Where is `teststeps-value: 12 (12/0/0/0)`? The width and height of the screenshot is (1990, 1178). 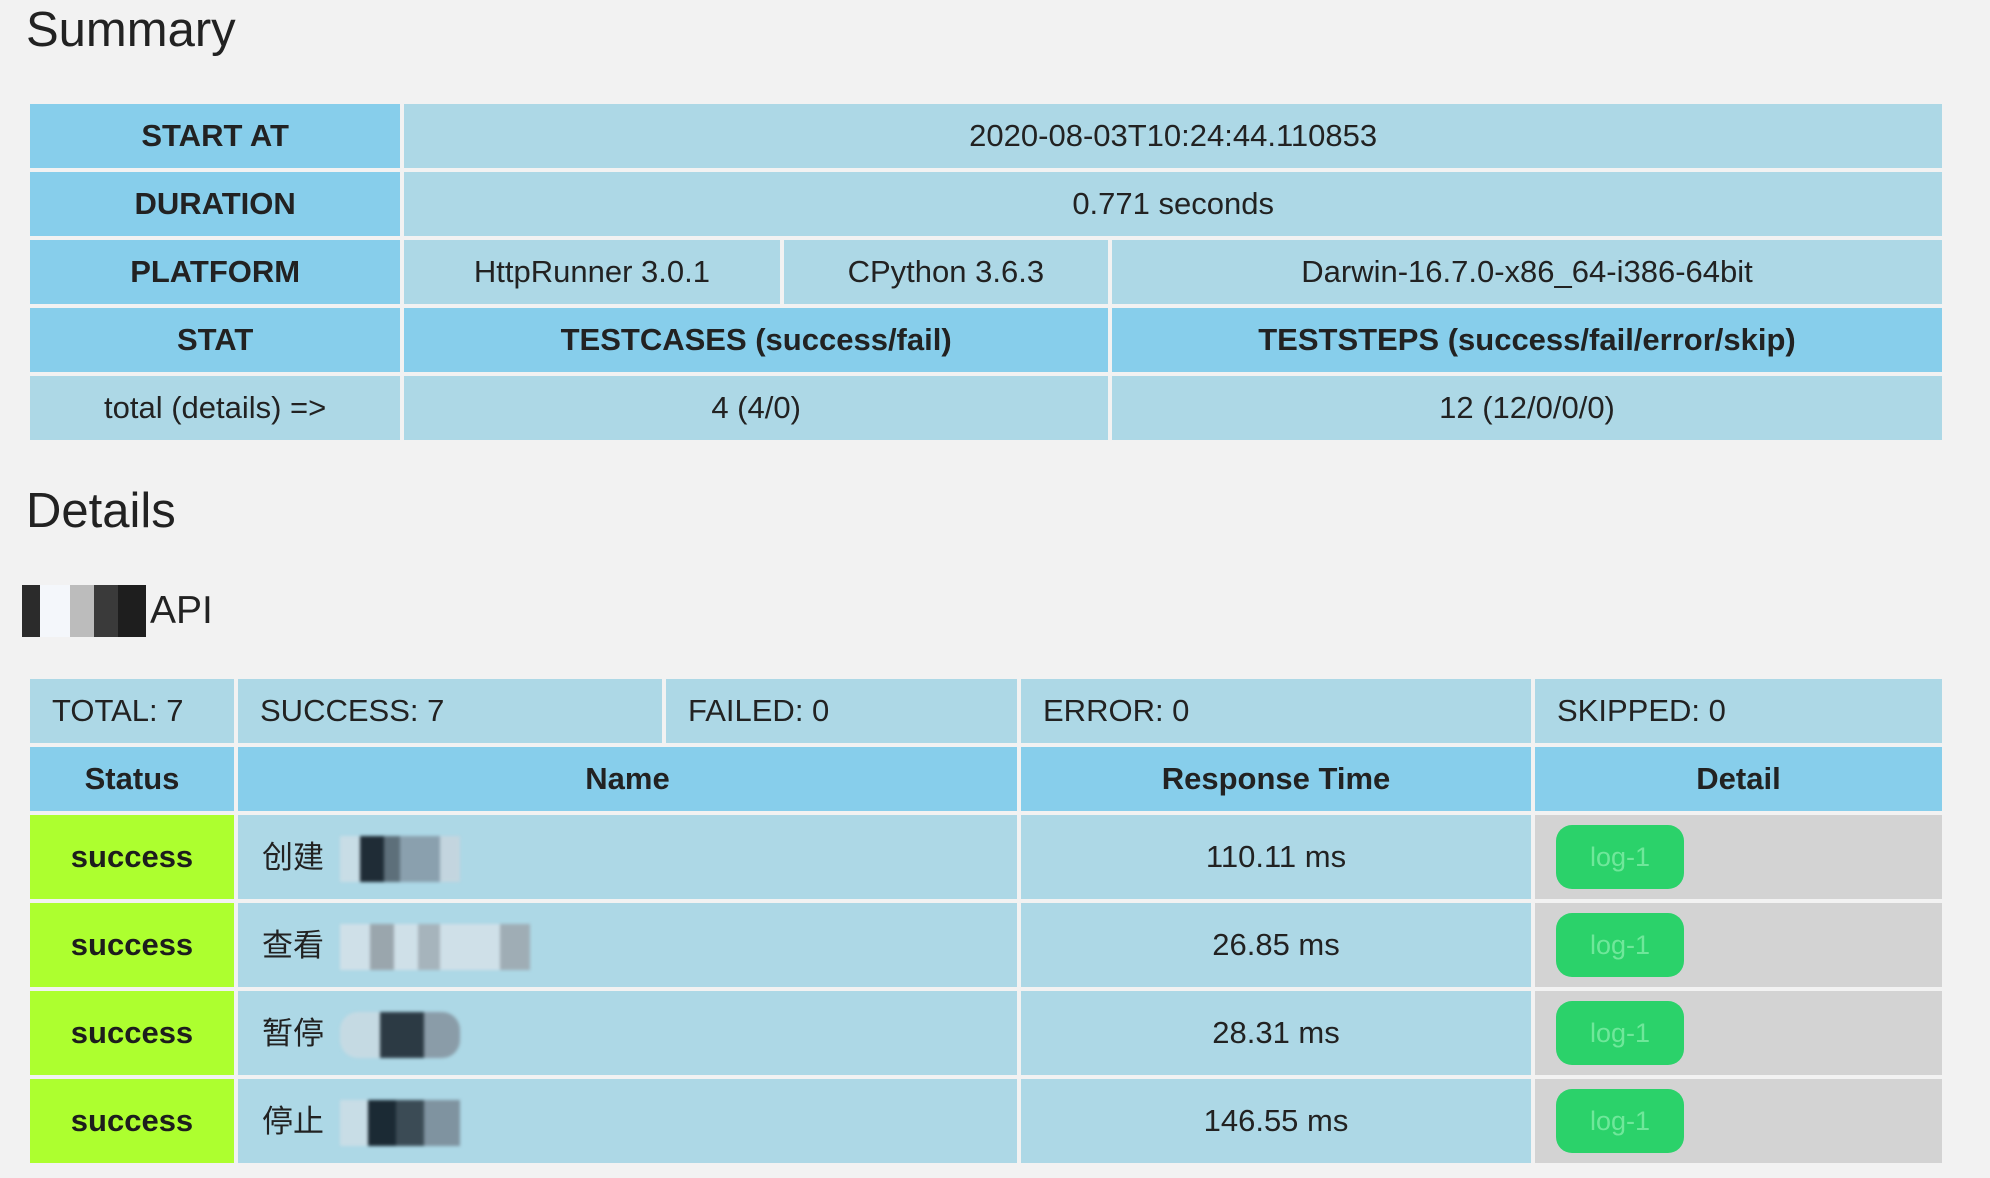
teststeps-value: 12 (12/0/0/0) is located at coordinates (1526, 408).